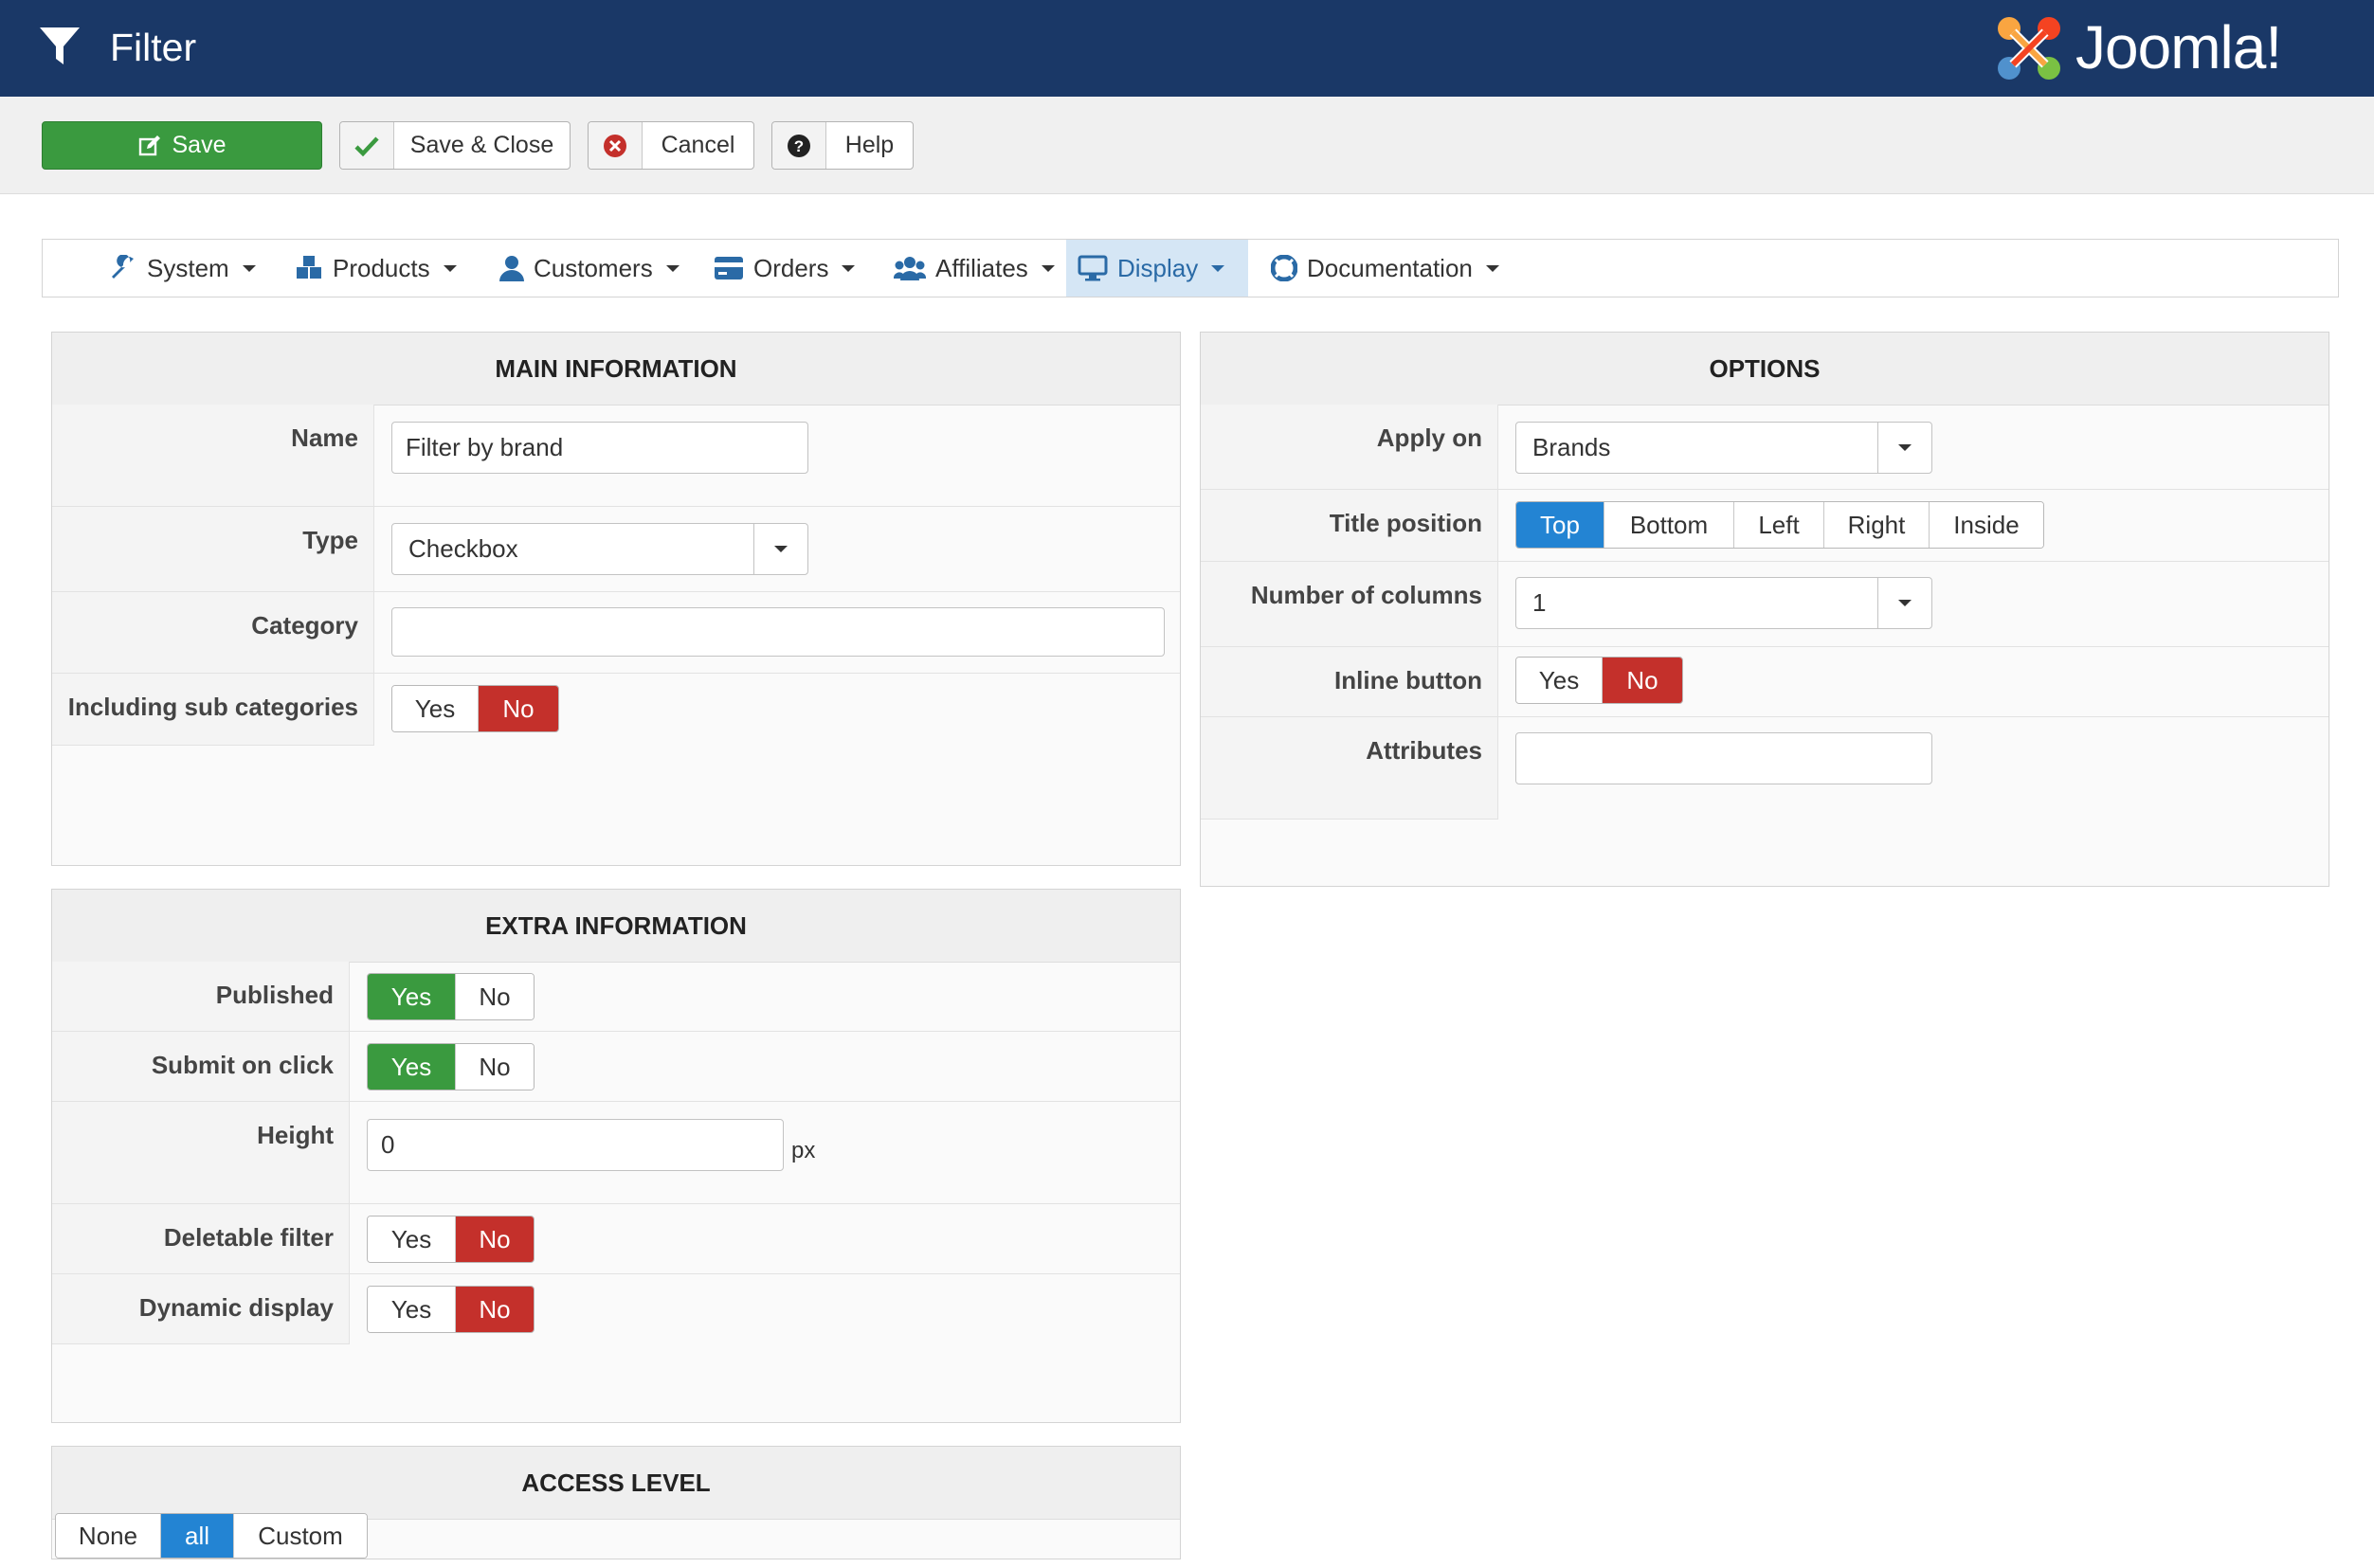 The image size is (2374, 1568). What do you see at coordinates (1284, 268) in the screenshot?
I see `lifebuoy-icon` at bounding box center [1284, 268].